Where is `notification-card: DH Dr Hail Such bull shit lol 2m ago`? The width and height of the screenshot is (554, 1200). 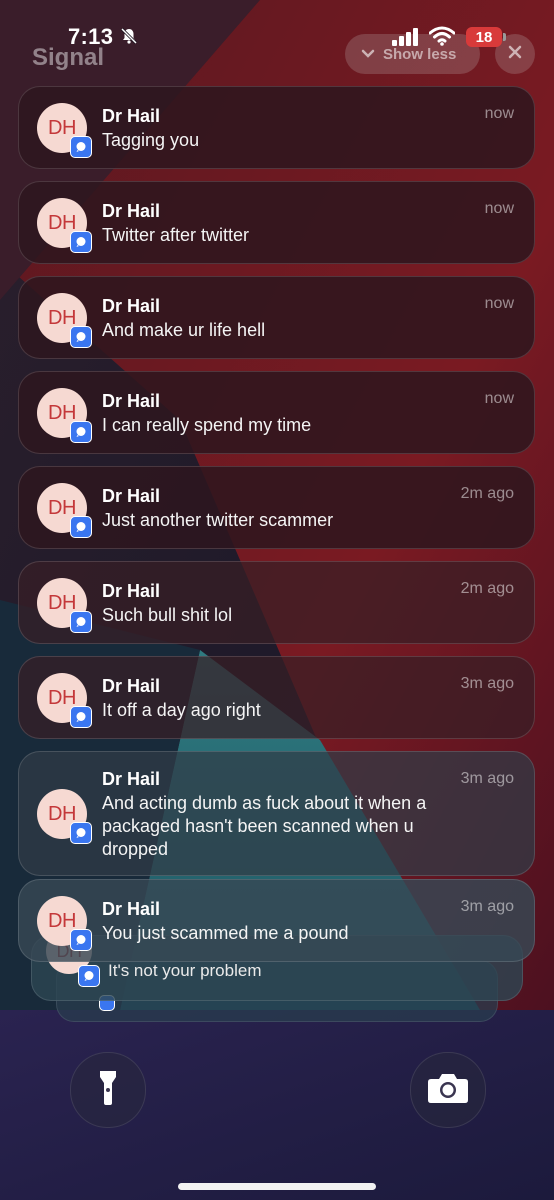 notification-card: DH Dr Hail Such bull shit lol 2m ago is located at coordinates (276, 602).